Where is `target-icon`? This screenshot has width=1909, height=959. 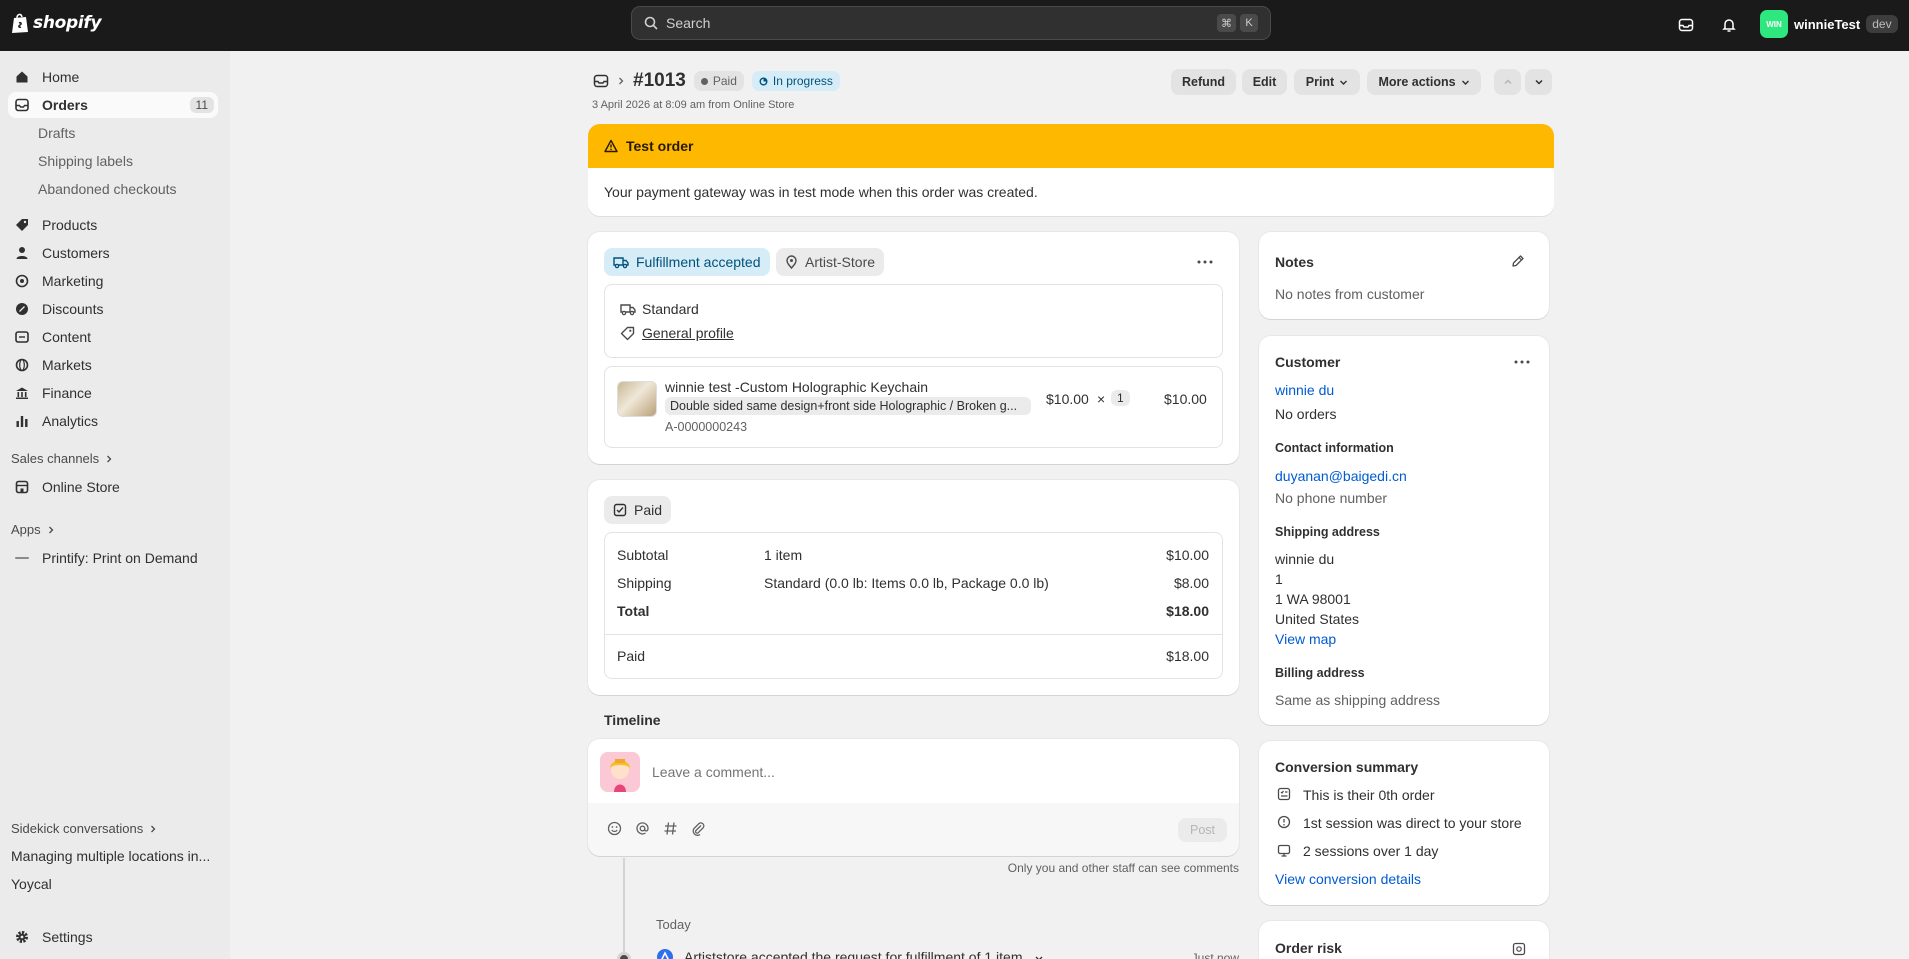 target-icon is located at coordinates (22, 281).